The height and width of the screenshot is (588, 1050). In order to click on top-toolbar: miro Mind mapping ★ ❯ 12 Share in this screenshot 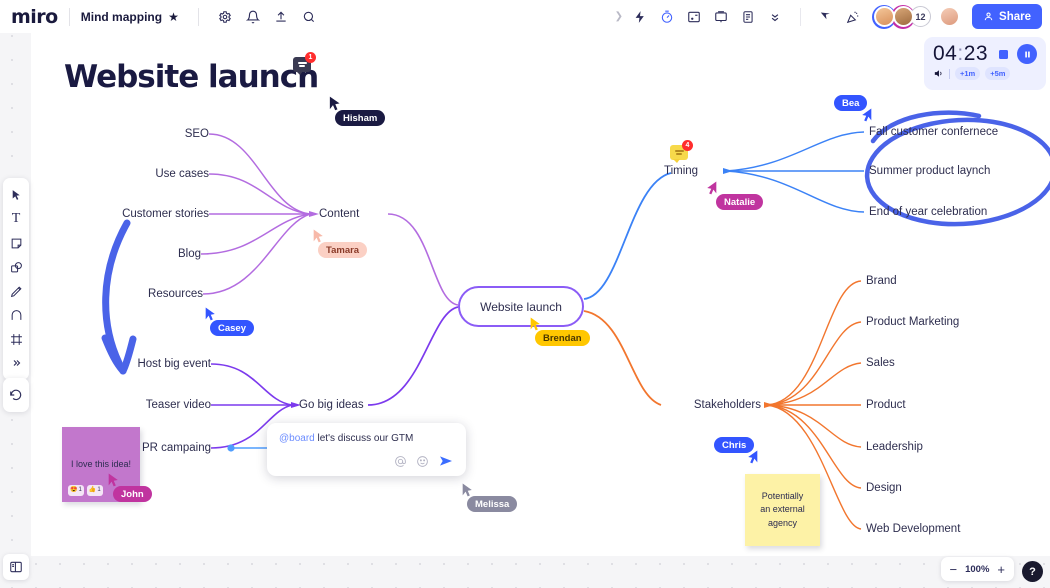, I will do `click(525, 16)`.